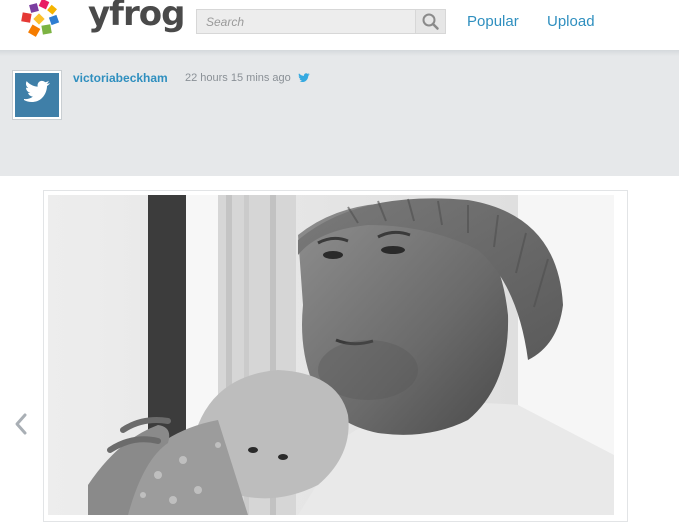 The width and height of the screenshot is (679, 522). Describe the element at coordinates (571, 21) in the screenshot. I see `nav-upload-link: Upload` at that location.